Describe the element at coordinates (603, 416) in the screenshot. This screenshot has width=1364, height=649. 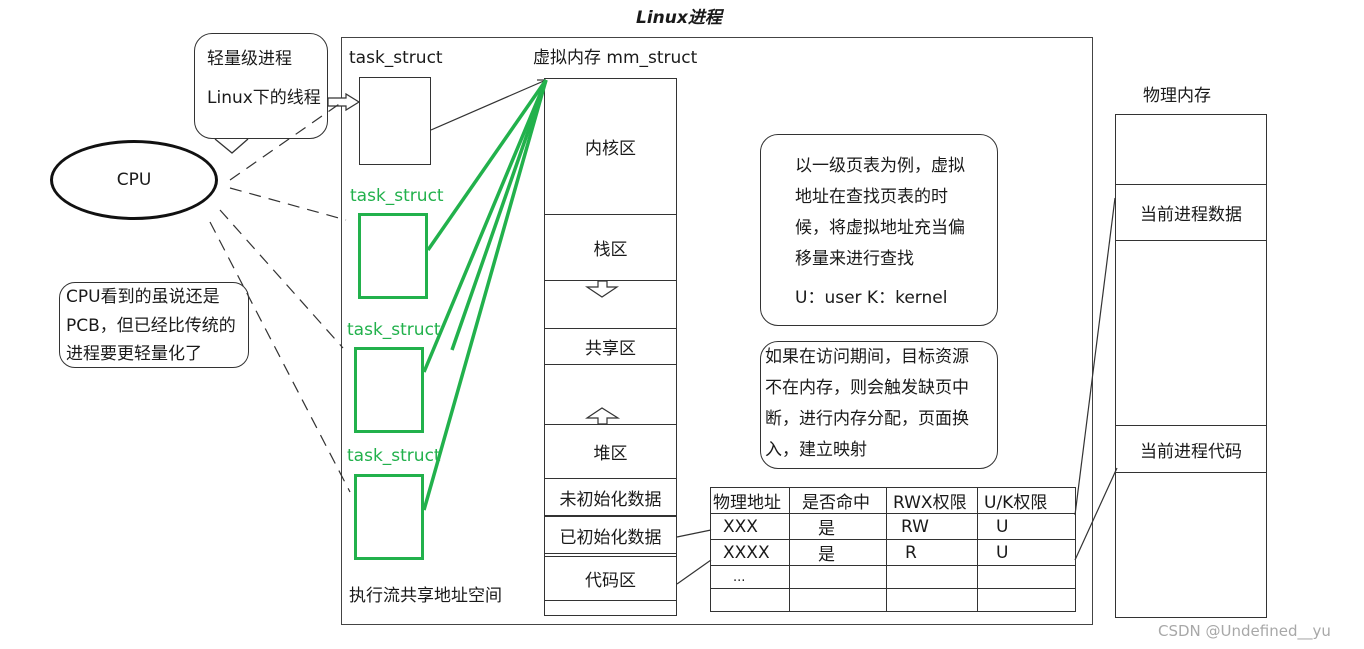
I see `heap-grow-up-icon` at that location.